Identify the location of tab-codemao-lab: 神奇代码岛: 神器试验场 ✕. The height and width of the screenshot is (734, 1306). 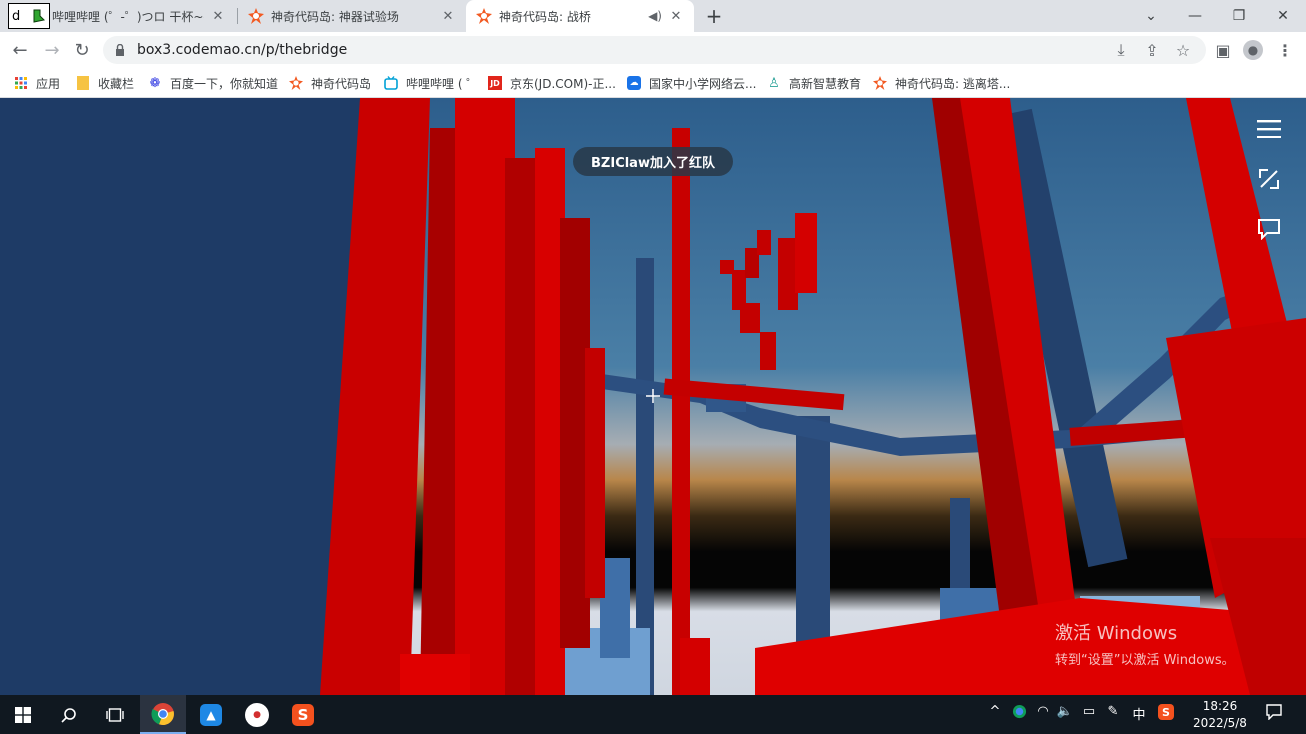
(352, 16).